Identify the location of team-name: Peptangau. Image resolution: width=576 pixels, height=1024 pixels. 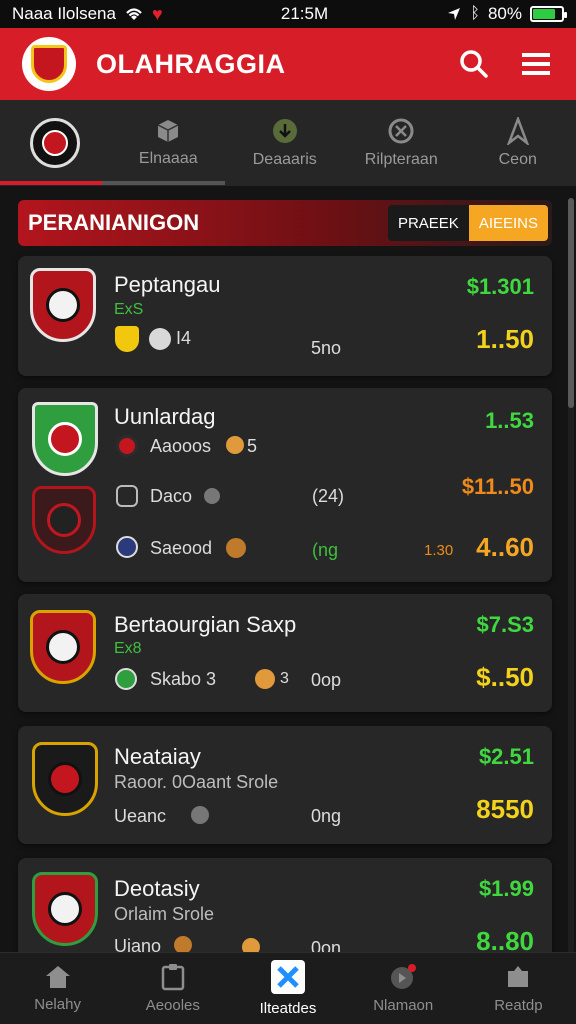
(167, 284).